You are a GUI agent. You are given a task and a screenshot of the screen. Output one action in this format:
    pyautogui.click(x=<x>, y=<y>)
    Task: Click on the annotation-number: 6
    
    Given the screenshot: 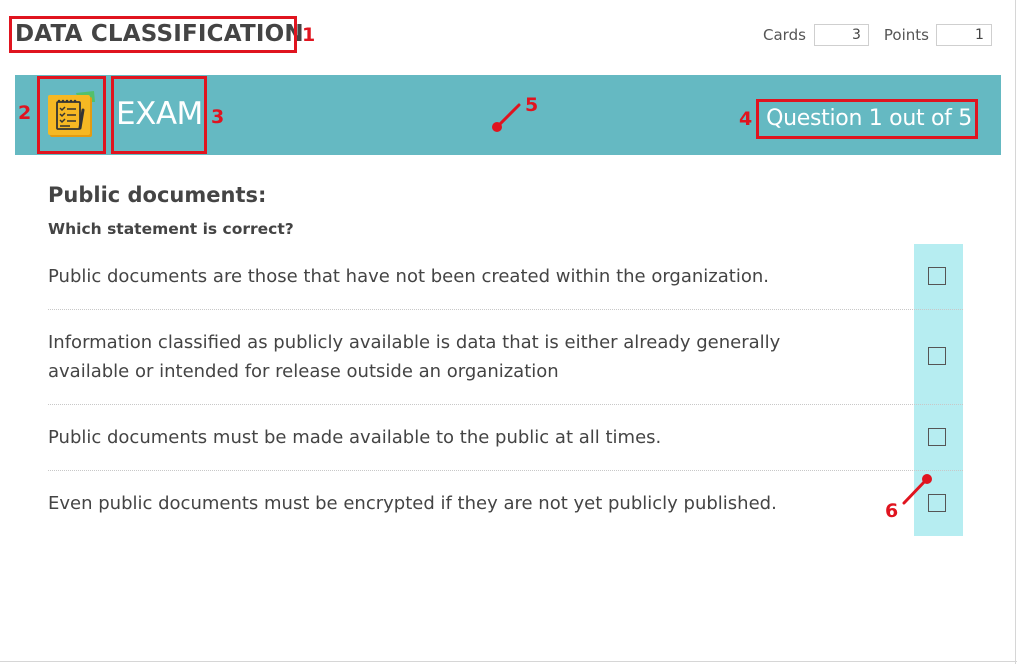 What is the action you would take?
    pyautogui.click(x=892, y=511)
    